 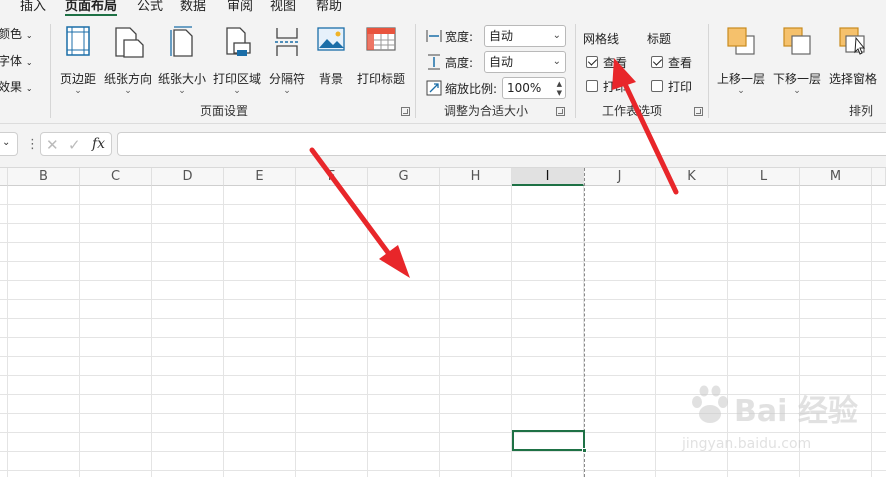 I want to click on breaks-icon, so click(x=287, y=43).